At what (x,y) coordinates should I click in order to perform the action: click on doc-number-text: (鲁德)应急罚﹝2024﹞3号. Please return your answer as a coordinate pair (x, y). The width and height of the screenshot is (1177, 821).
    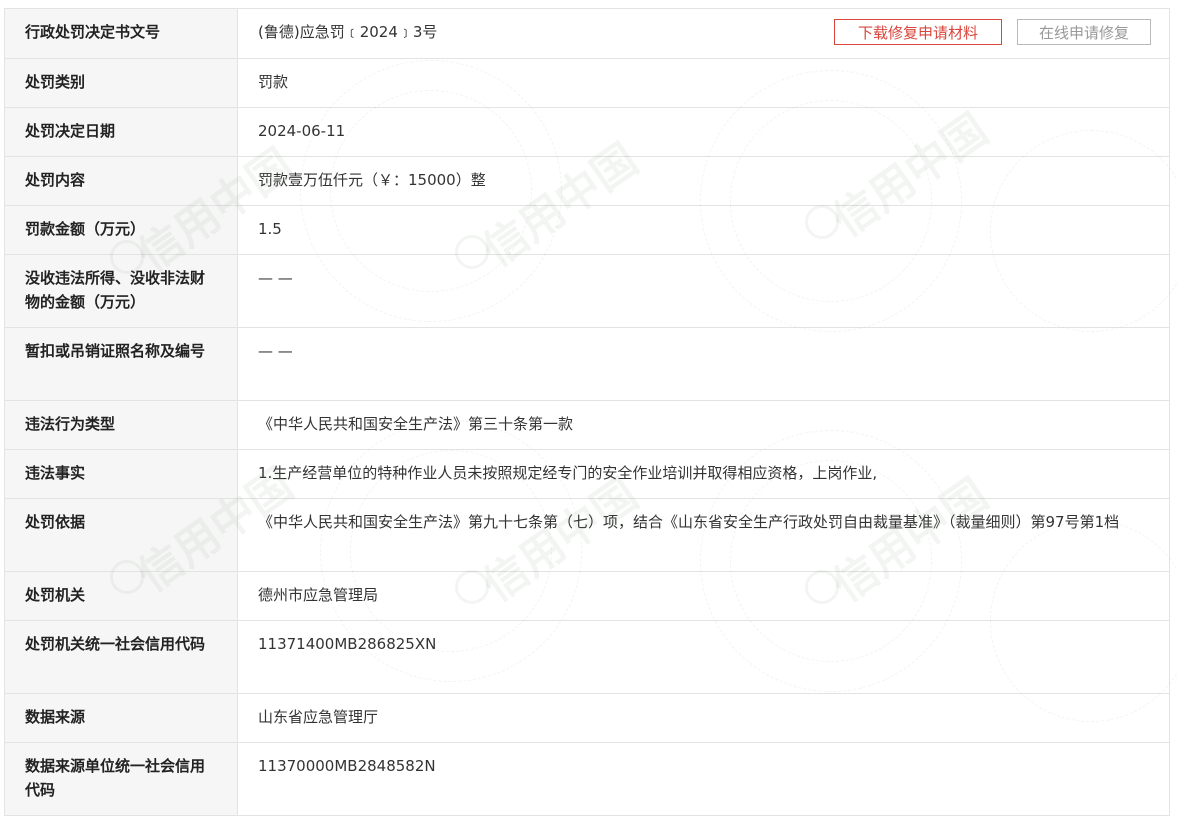
    Looking at the image, I should click on (348, 32).